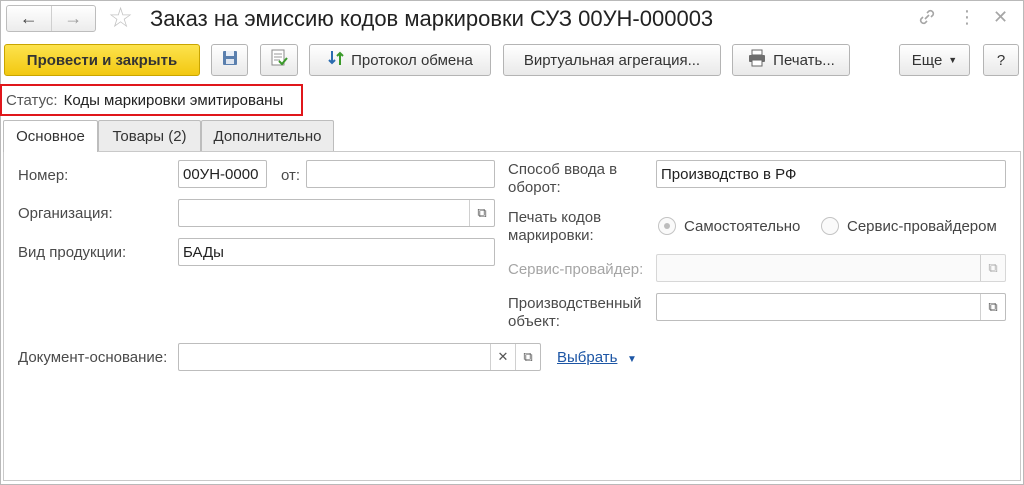  I want to click on floppy-disk-icon, so click(230, 60).